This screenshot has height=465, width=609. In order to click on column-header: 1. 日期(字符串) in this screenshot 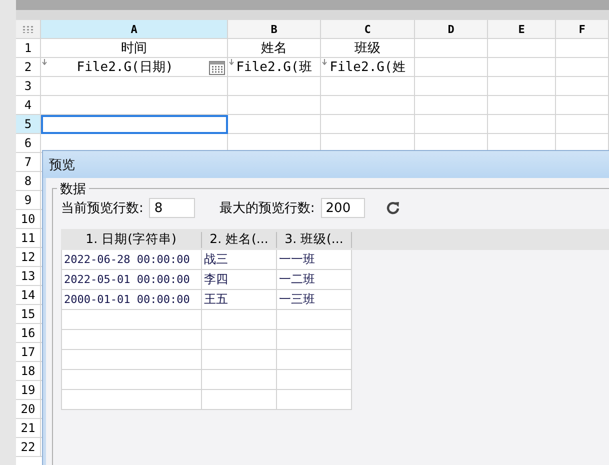, I will do `click(131, 240)`.